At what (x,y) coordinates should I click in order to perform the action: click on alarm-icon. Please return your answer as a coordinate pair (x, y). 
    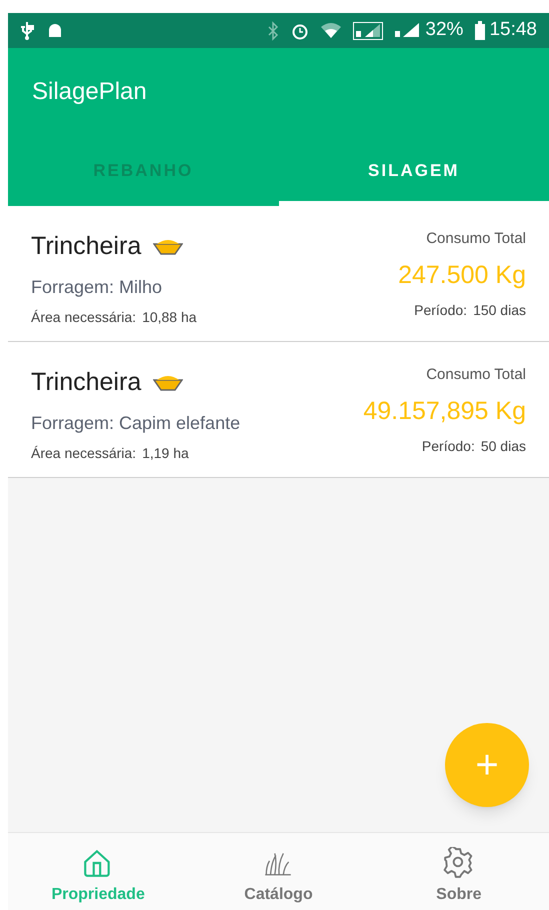
    Looking at the image, I should click on (300, 31).